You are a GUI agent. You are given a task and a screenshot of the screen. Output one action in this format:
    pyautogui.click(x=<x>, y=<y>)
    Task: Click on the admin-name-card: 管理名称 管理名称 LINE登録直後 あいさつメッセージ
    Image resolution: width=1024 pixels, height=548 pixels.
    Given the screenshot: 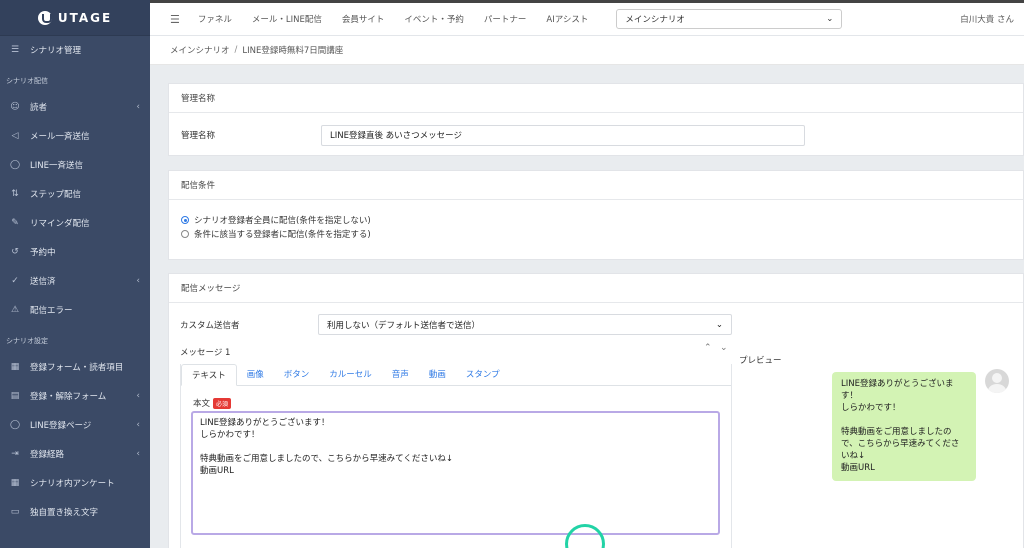 What is the action you would take?
    pyautogui.click(x=596, y=119)
    